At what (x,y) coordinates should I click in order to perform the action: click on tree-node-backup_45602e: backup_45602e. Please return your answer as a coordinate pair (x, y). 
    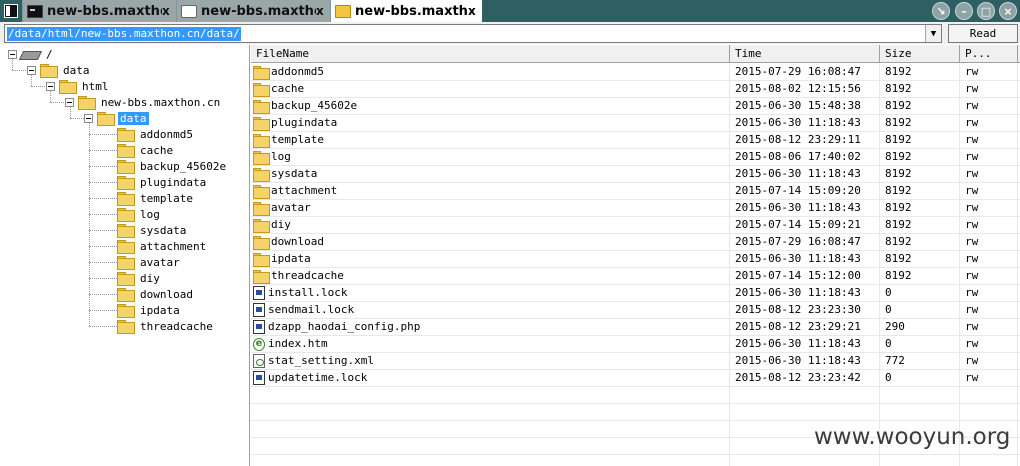
    Looking at the image, I should click on (172, 166).